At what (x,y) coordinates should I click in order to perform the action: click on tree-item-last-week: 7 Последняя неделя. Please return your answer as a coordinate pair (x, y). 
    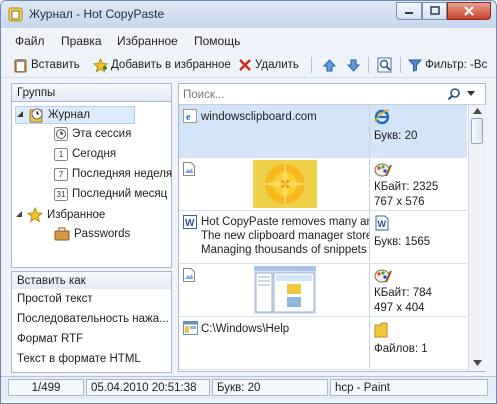
    Looking at the image, I should click on (113, 174).